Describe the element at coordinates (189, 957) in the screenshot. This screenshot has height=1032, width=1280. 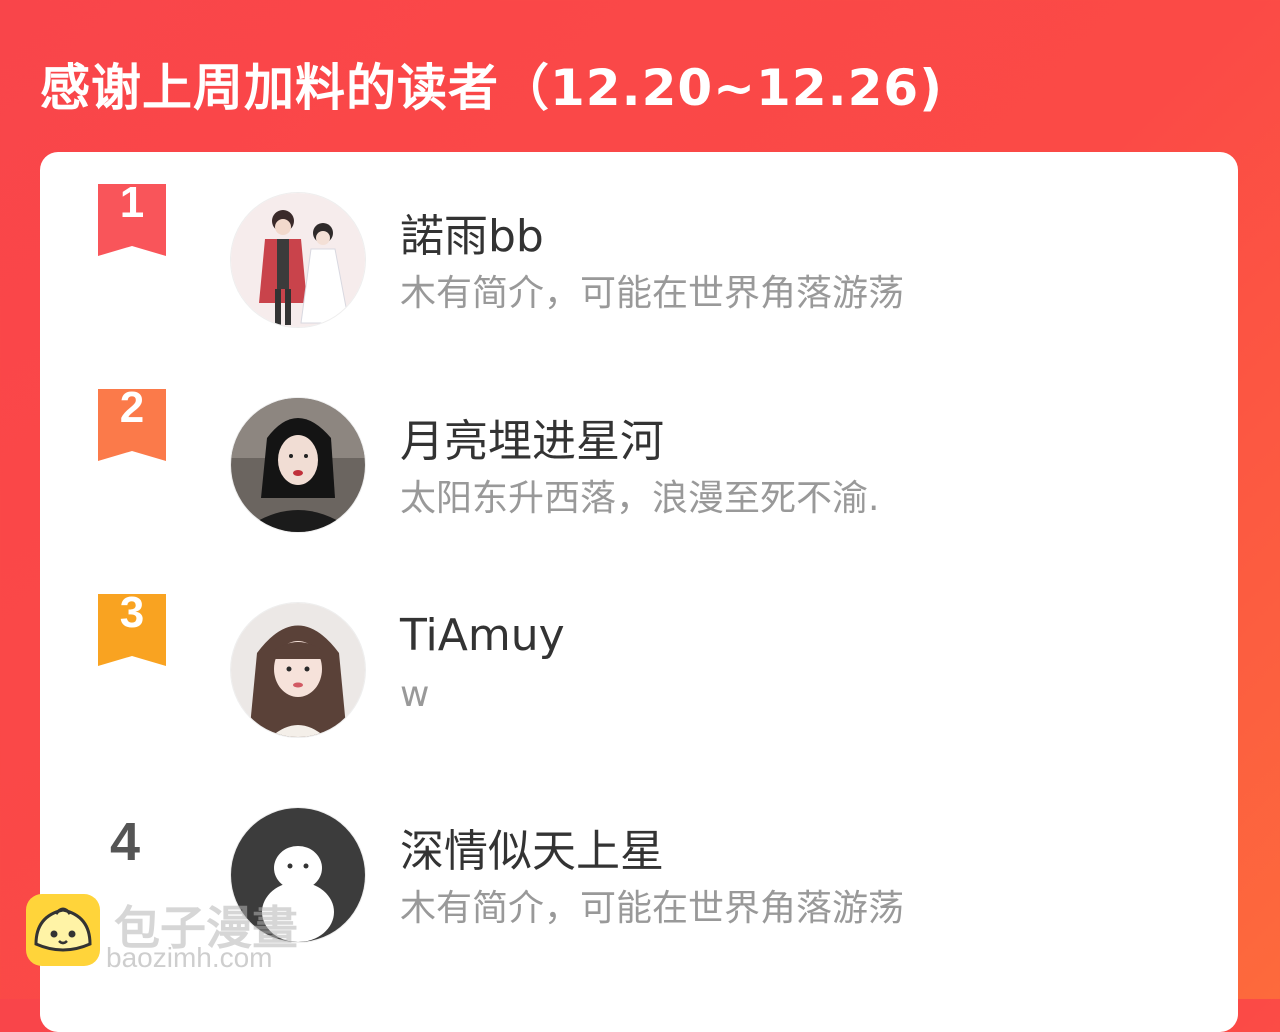
I see `watermark-url: baozimh.com` at that location.